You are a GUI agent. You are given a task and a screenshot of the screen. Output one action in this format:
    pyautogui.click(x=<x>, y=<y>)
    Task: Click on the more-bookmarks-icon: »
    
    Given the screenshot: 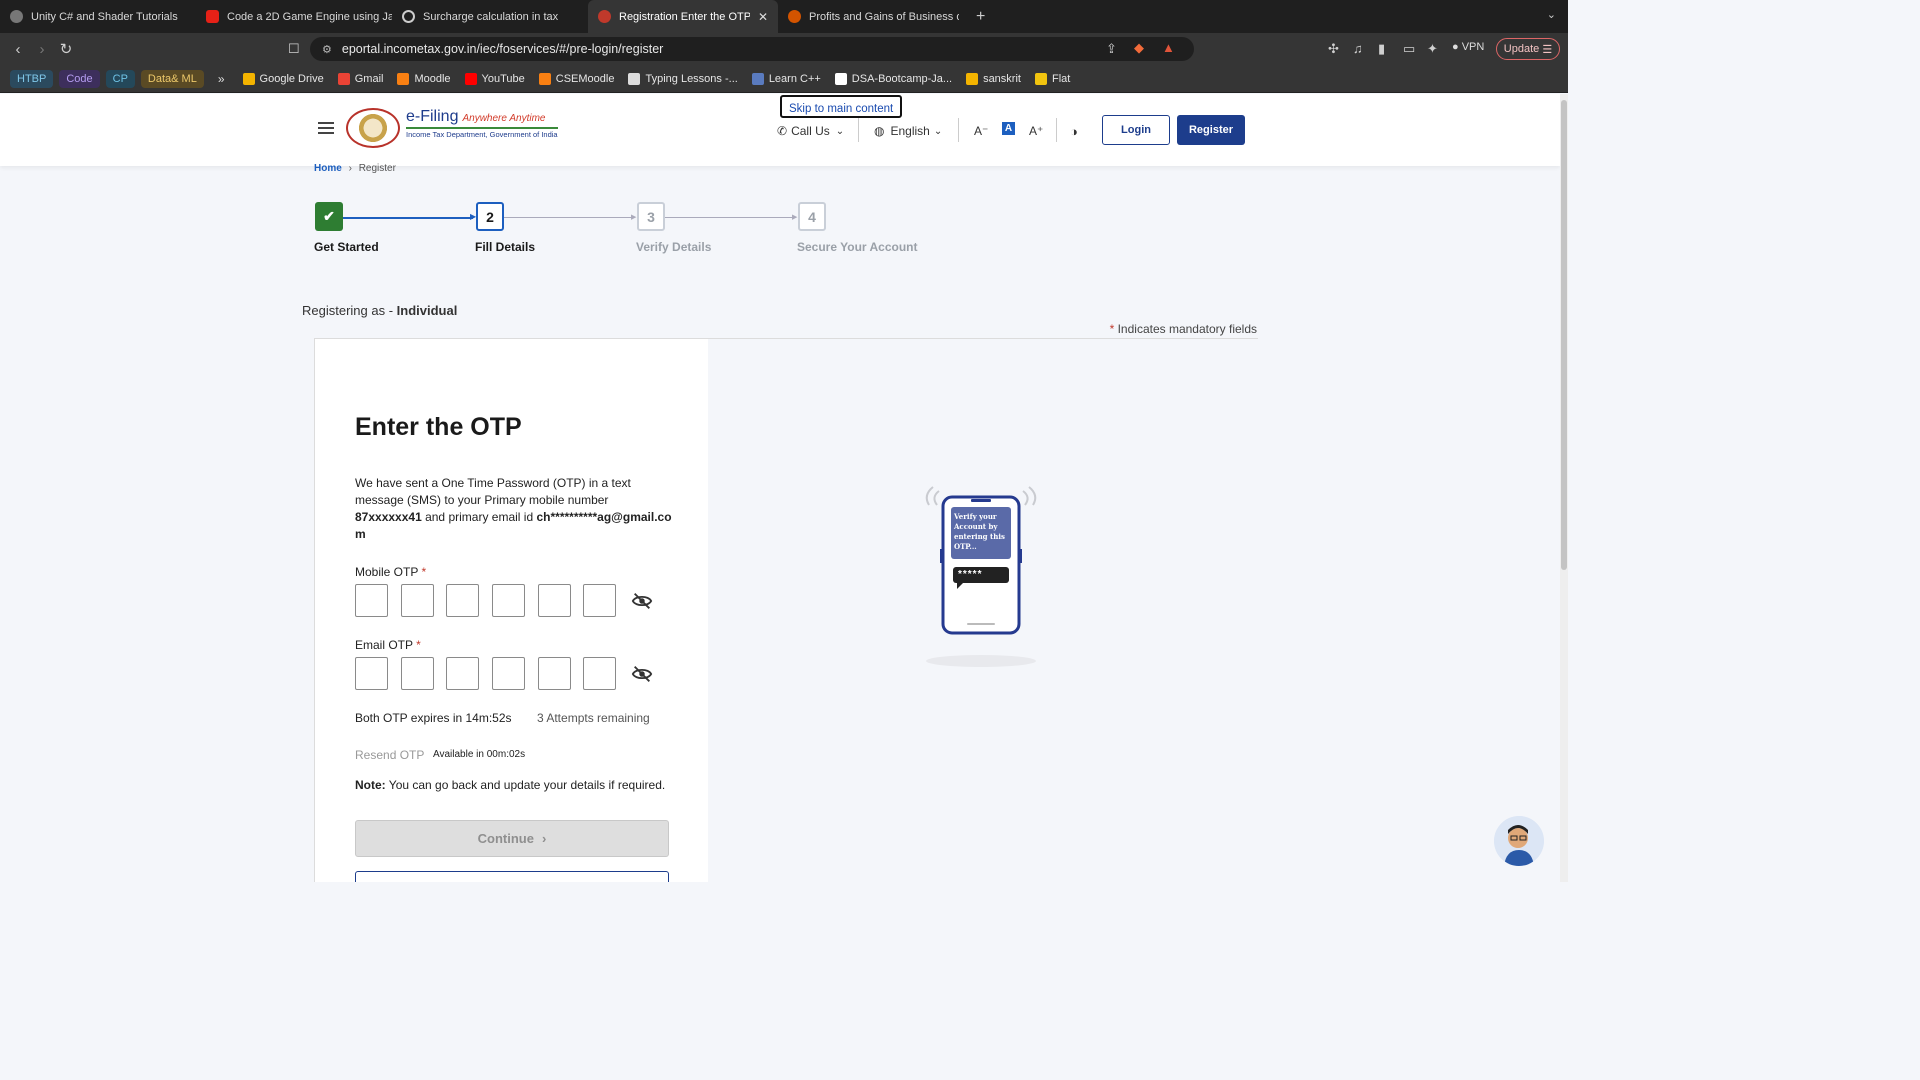 What is the action you would take?
    pyautogui.click(x=221, y=79)
    